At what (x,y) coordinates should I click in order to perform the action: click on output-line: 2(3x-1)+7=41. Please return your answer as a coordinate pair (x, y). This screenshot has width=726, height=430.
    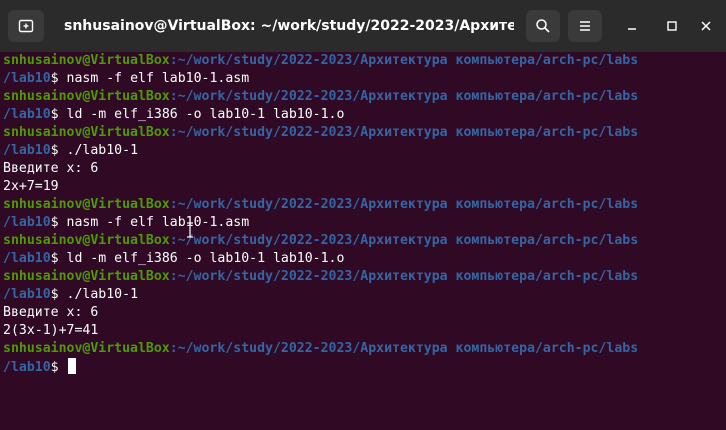
    Looking at the image, I should click on (51, 330).